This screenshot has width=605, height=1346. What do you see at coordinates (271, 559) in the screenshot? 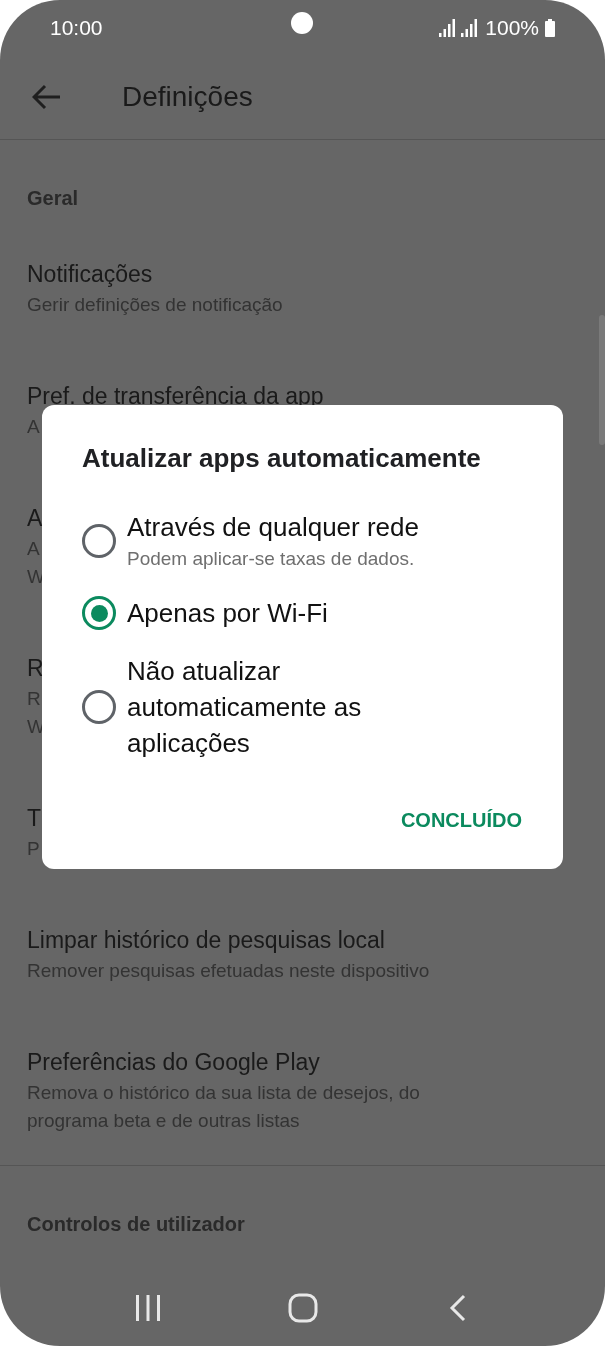
I see `option-hint: Podem aplicar-se taxas de dados.` at bounding box center [271, 559].